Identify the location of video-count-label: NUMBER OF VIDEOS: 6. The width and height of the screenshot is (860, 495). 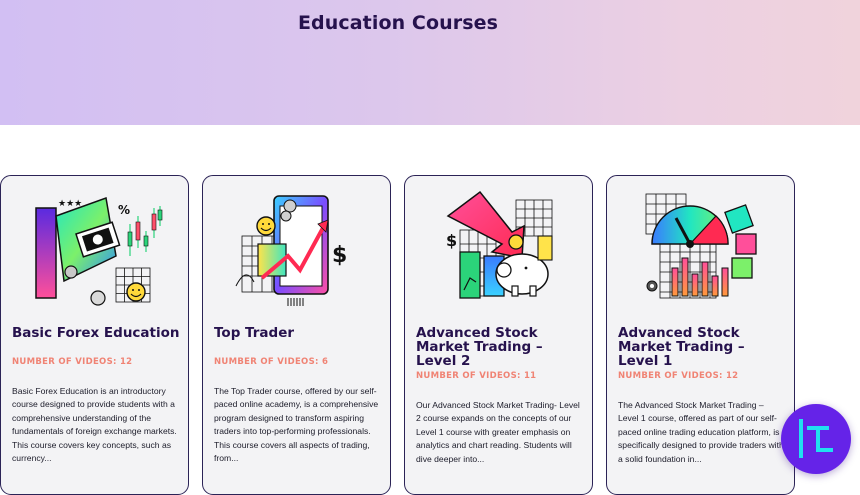
(271, 362).